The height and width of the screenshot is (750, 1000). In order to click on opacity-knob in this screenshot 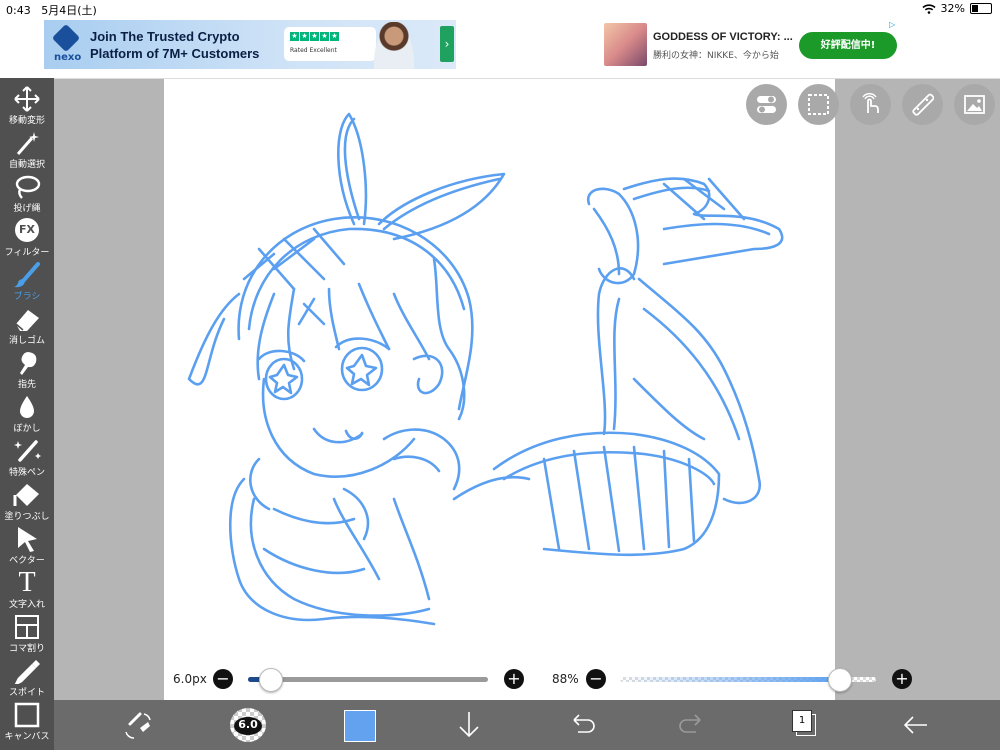, I will do `click(840, 680)`.